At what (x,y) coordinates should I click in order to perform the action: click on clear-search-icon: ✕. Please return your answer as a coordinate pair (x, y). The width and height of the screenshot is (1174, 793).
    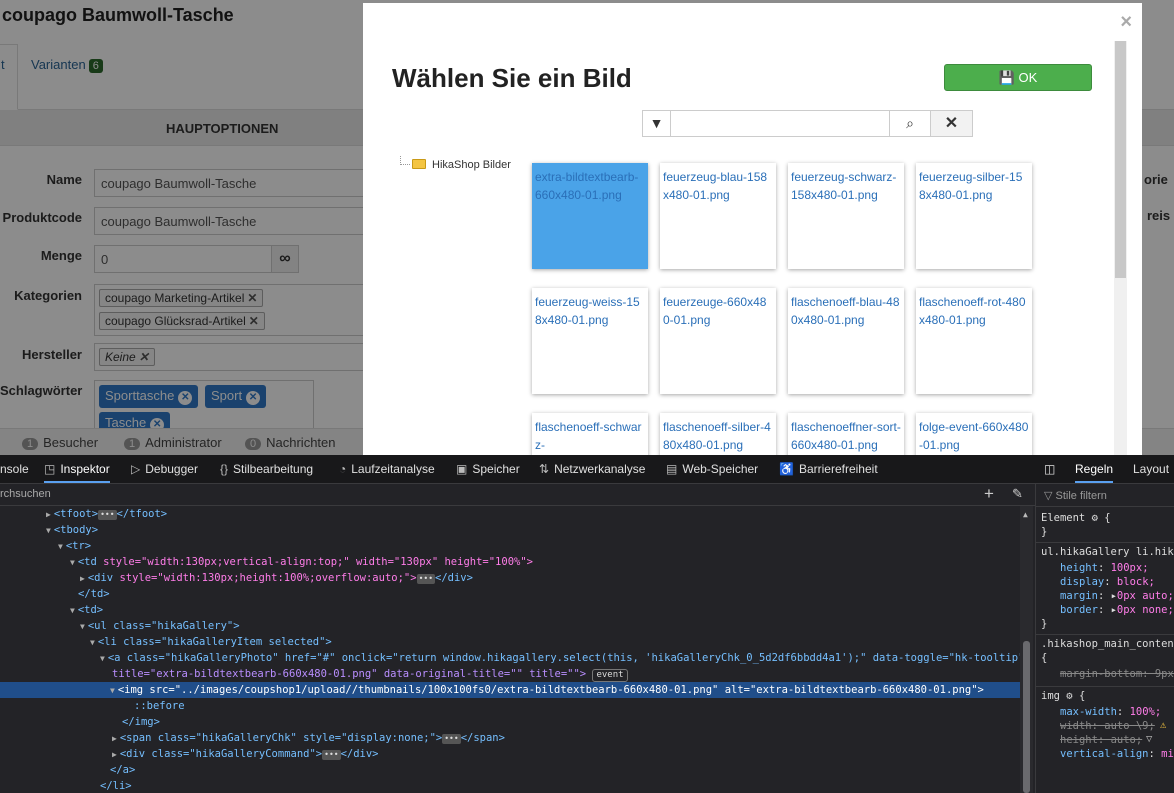
    Looking at the image, I should click on (951, 123).